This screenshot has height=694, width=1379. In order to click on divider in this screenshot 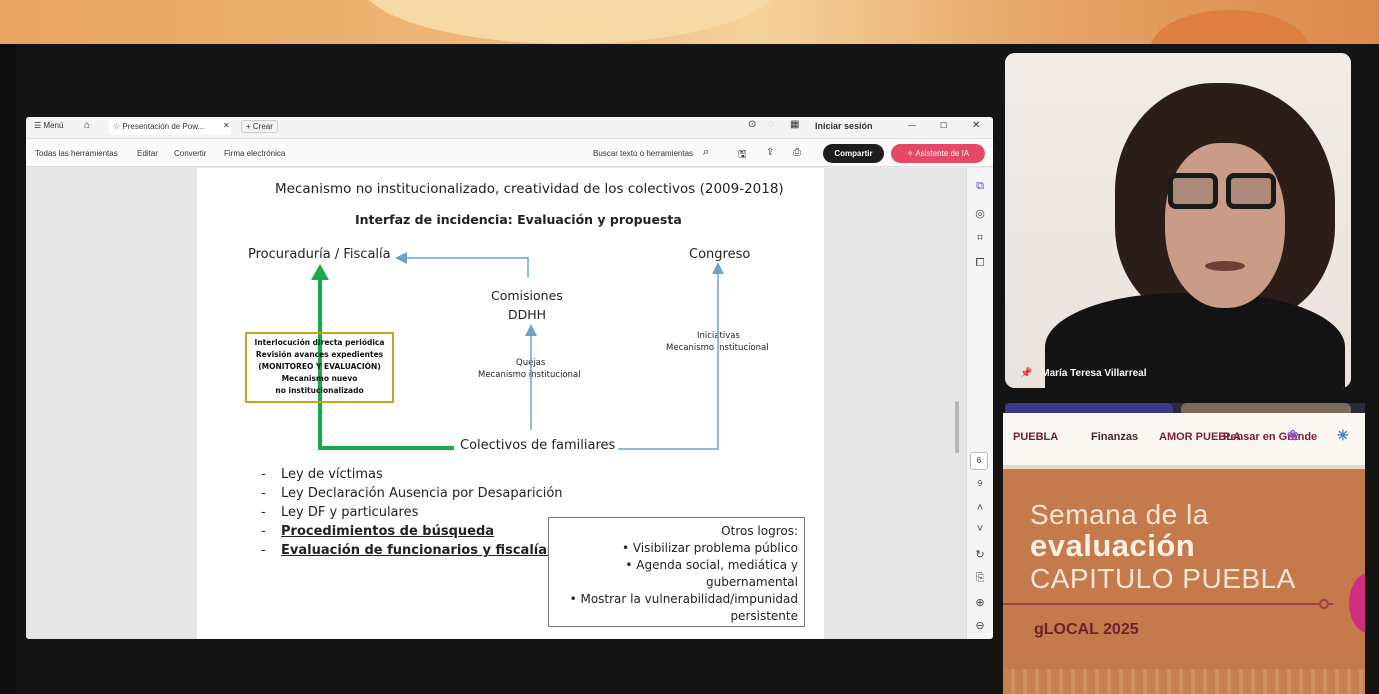, I will do `click(1168, 604)`.